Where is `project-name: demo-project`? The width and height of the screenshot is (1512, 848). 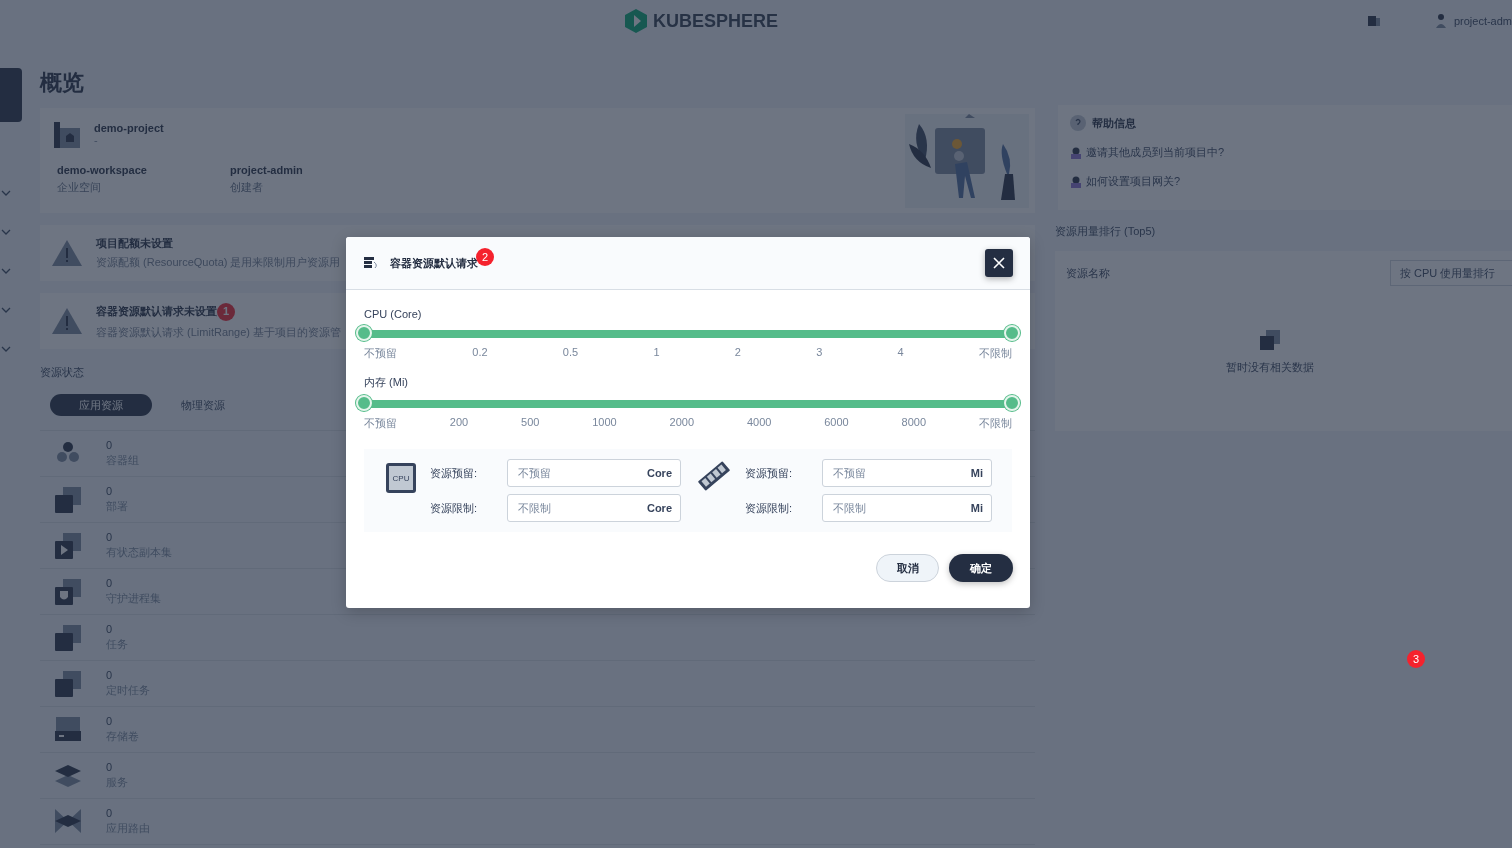 project-name: demo-project is located at coordinates (129, 128).